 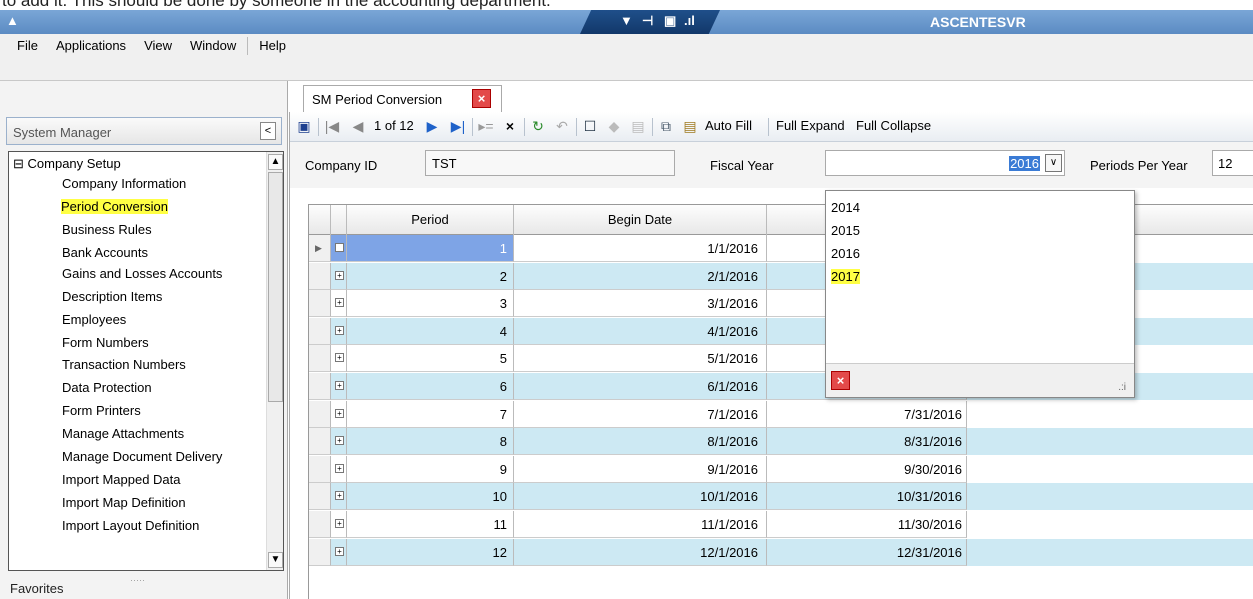 What do you see at coordinates (867, 414) in the screenshot?
I see `cell-end-date: 7/31/2016` at bounding box center [867, 414].